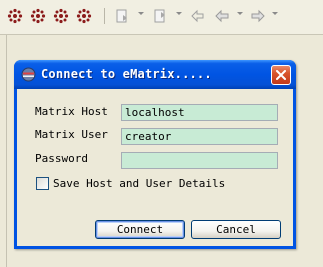  I want to click on connect-button: Connect, so click(140, 229).